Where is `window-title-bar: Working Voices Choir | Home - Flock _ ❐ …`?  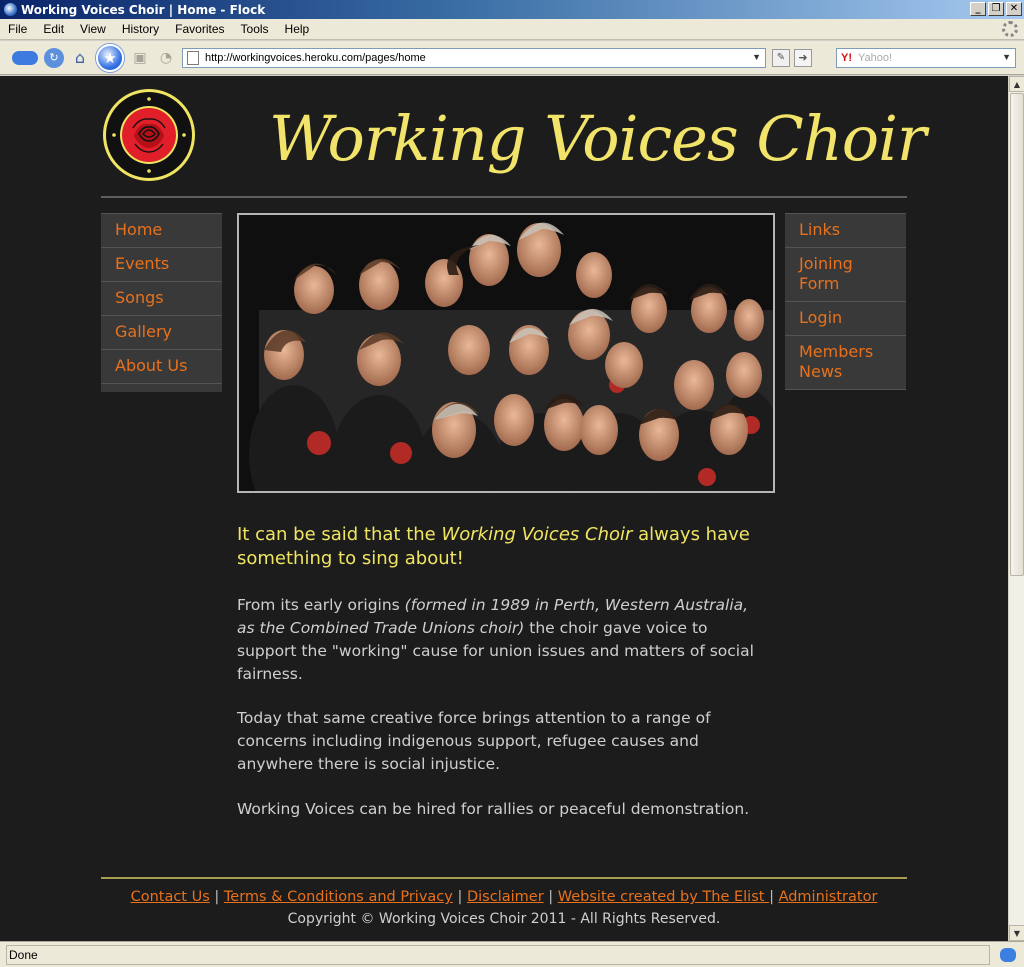
window-title-bar: Working Voices Choir | Home - Flock _ ❐ … is located at coordinates (512, 9).